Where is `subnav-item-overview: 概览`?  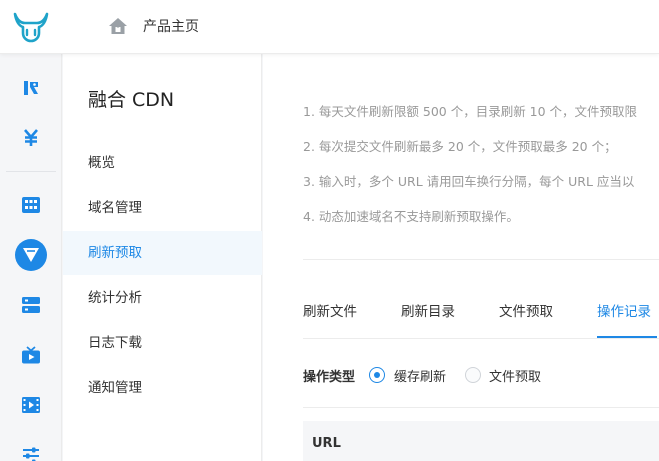
subnav-item-overview: 概览 is located at coordinates (162, 163).